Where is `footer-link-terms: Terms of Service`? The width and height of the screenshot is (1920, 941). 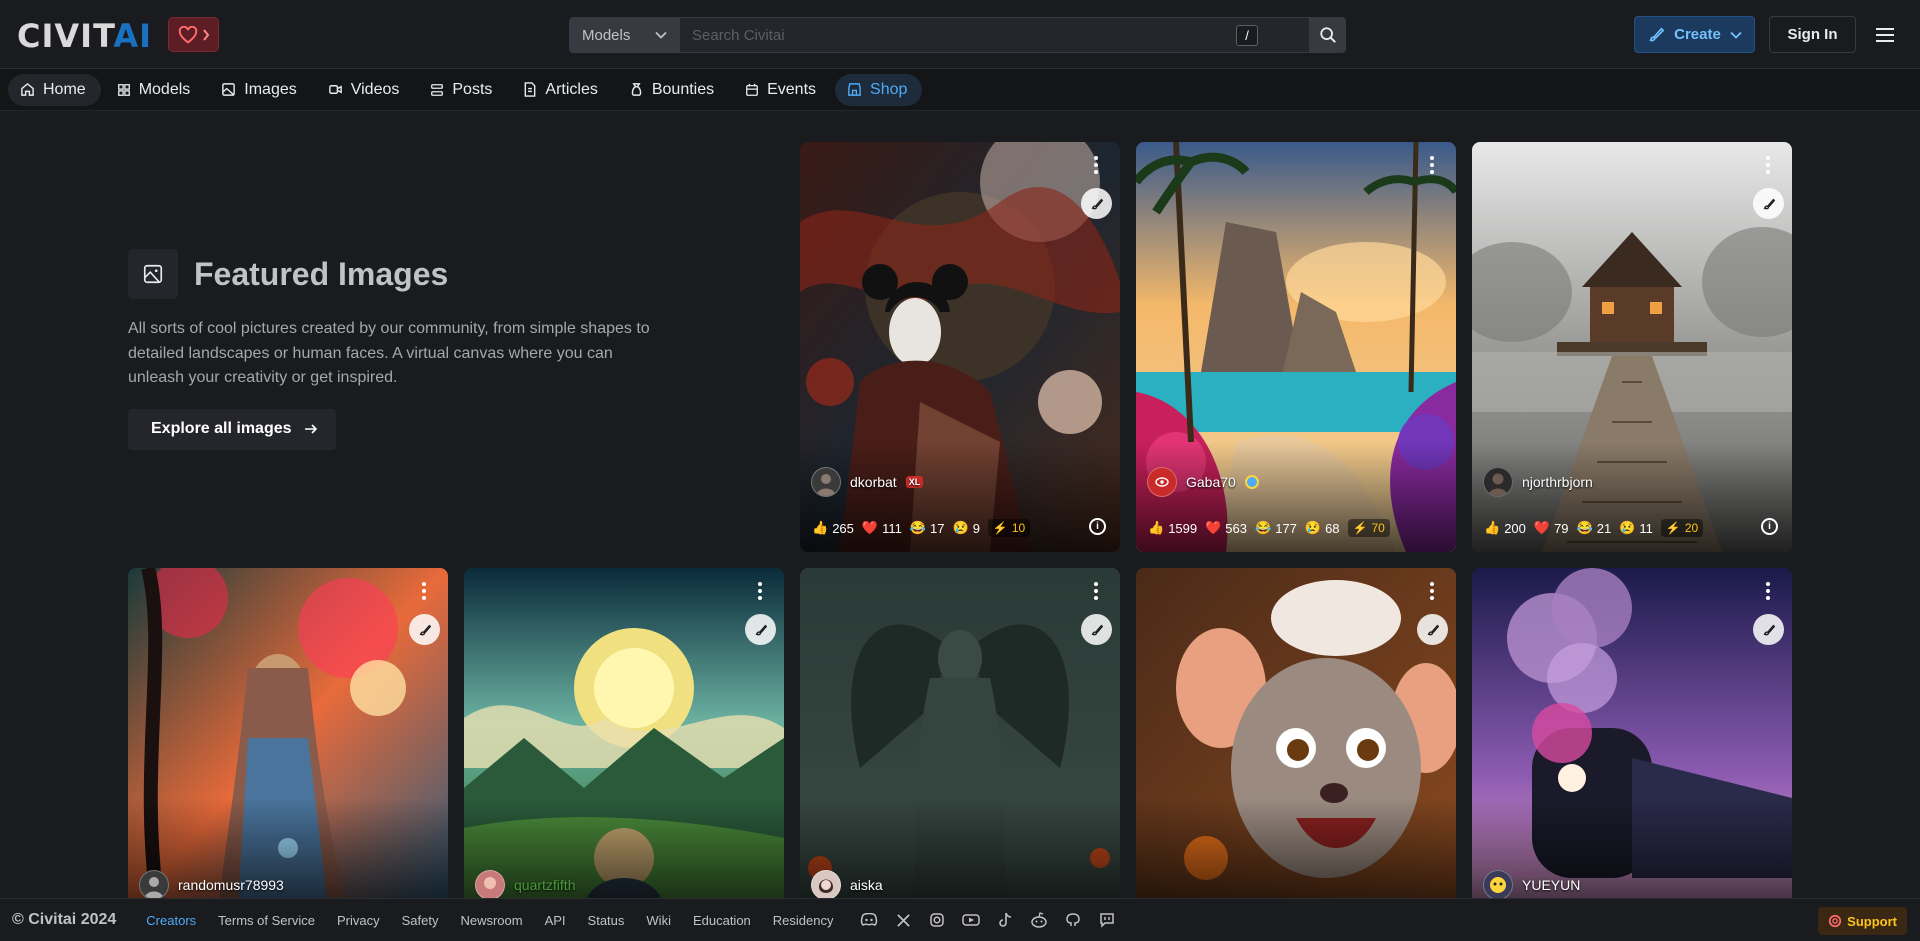 footer-link-terms: Terms of Service is located at coordinates (266, 920).